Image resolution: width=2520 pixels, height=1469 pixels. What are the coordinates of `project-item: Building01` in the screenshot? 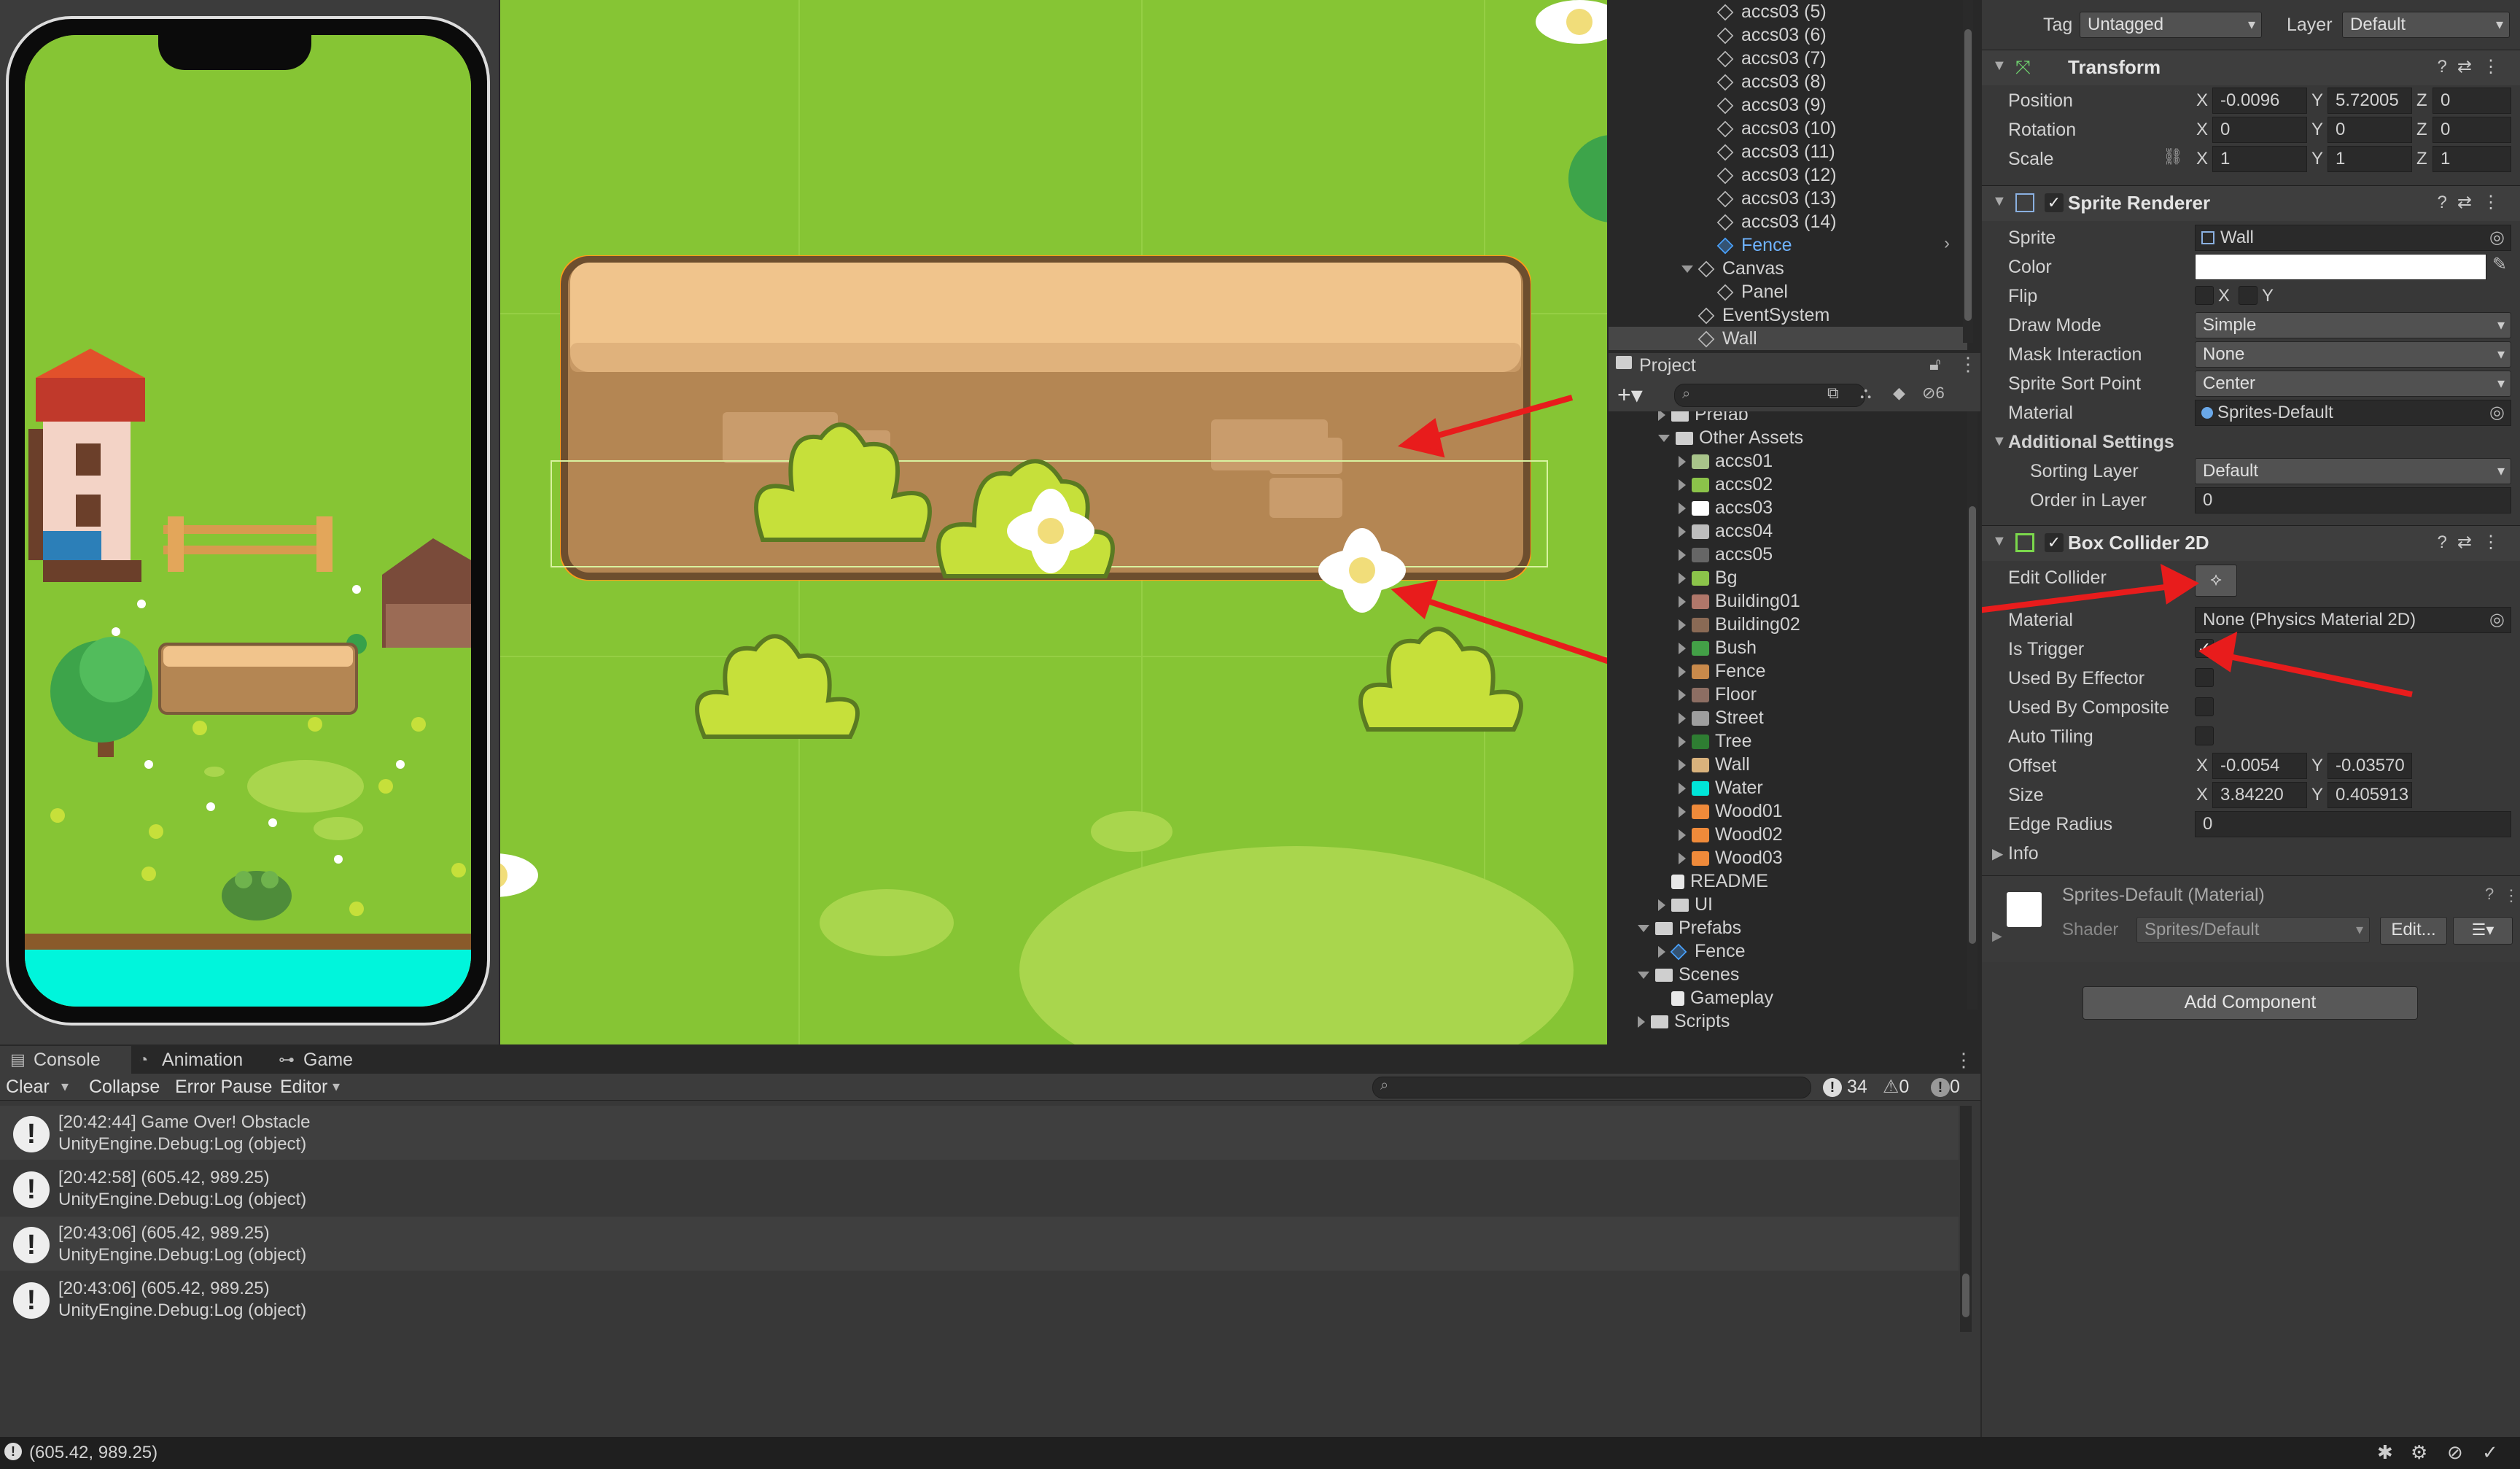 It's located at (1739, 601).